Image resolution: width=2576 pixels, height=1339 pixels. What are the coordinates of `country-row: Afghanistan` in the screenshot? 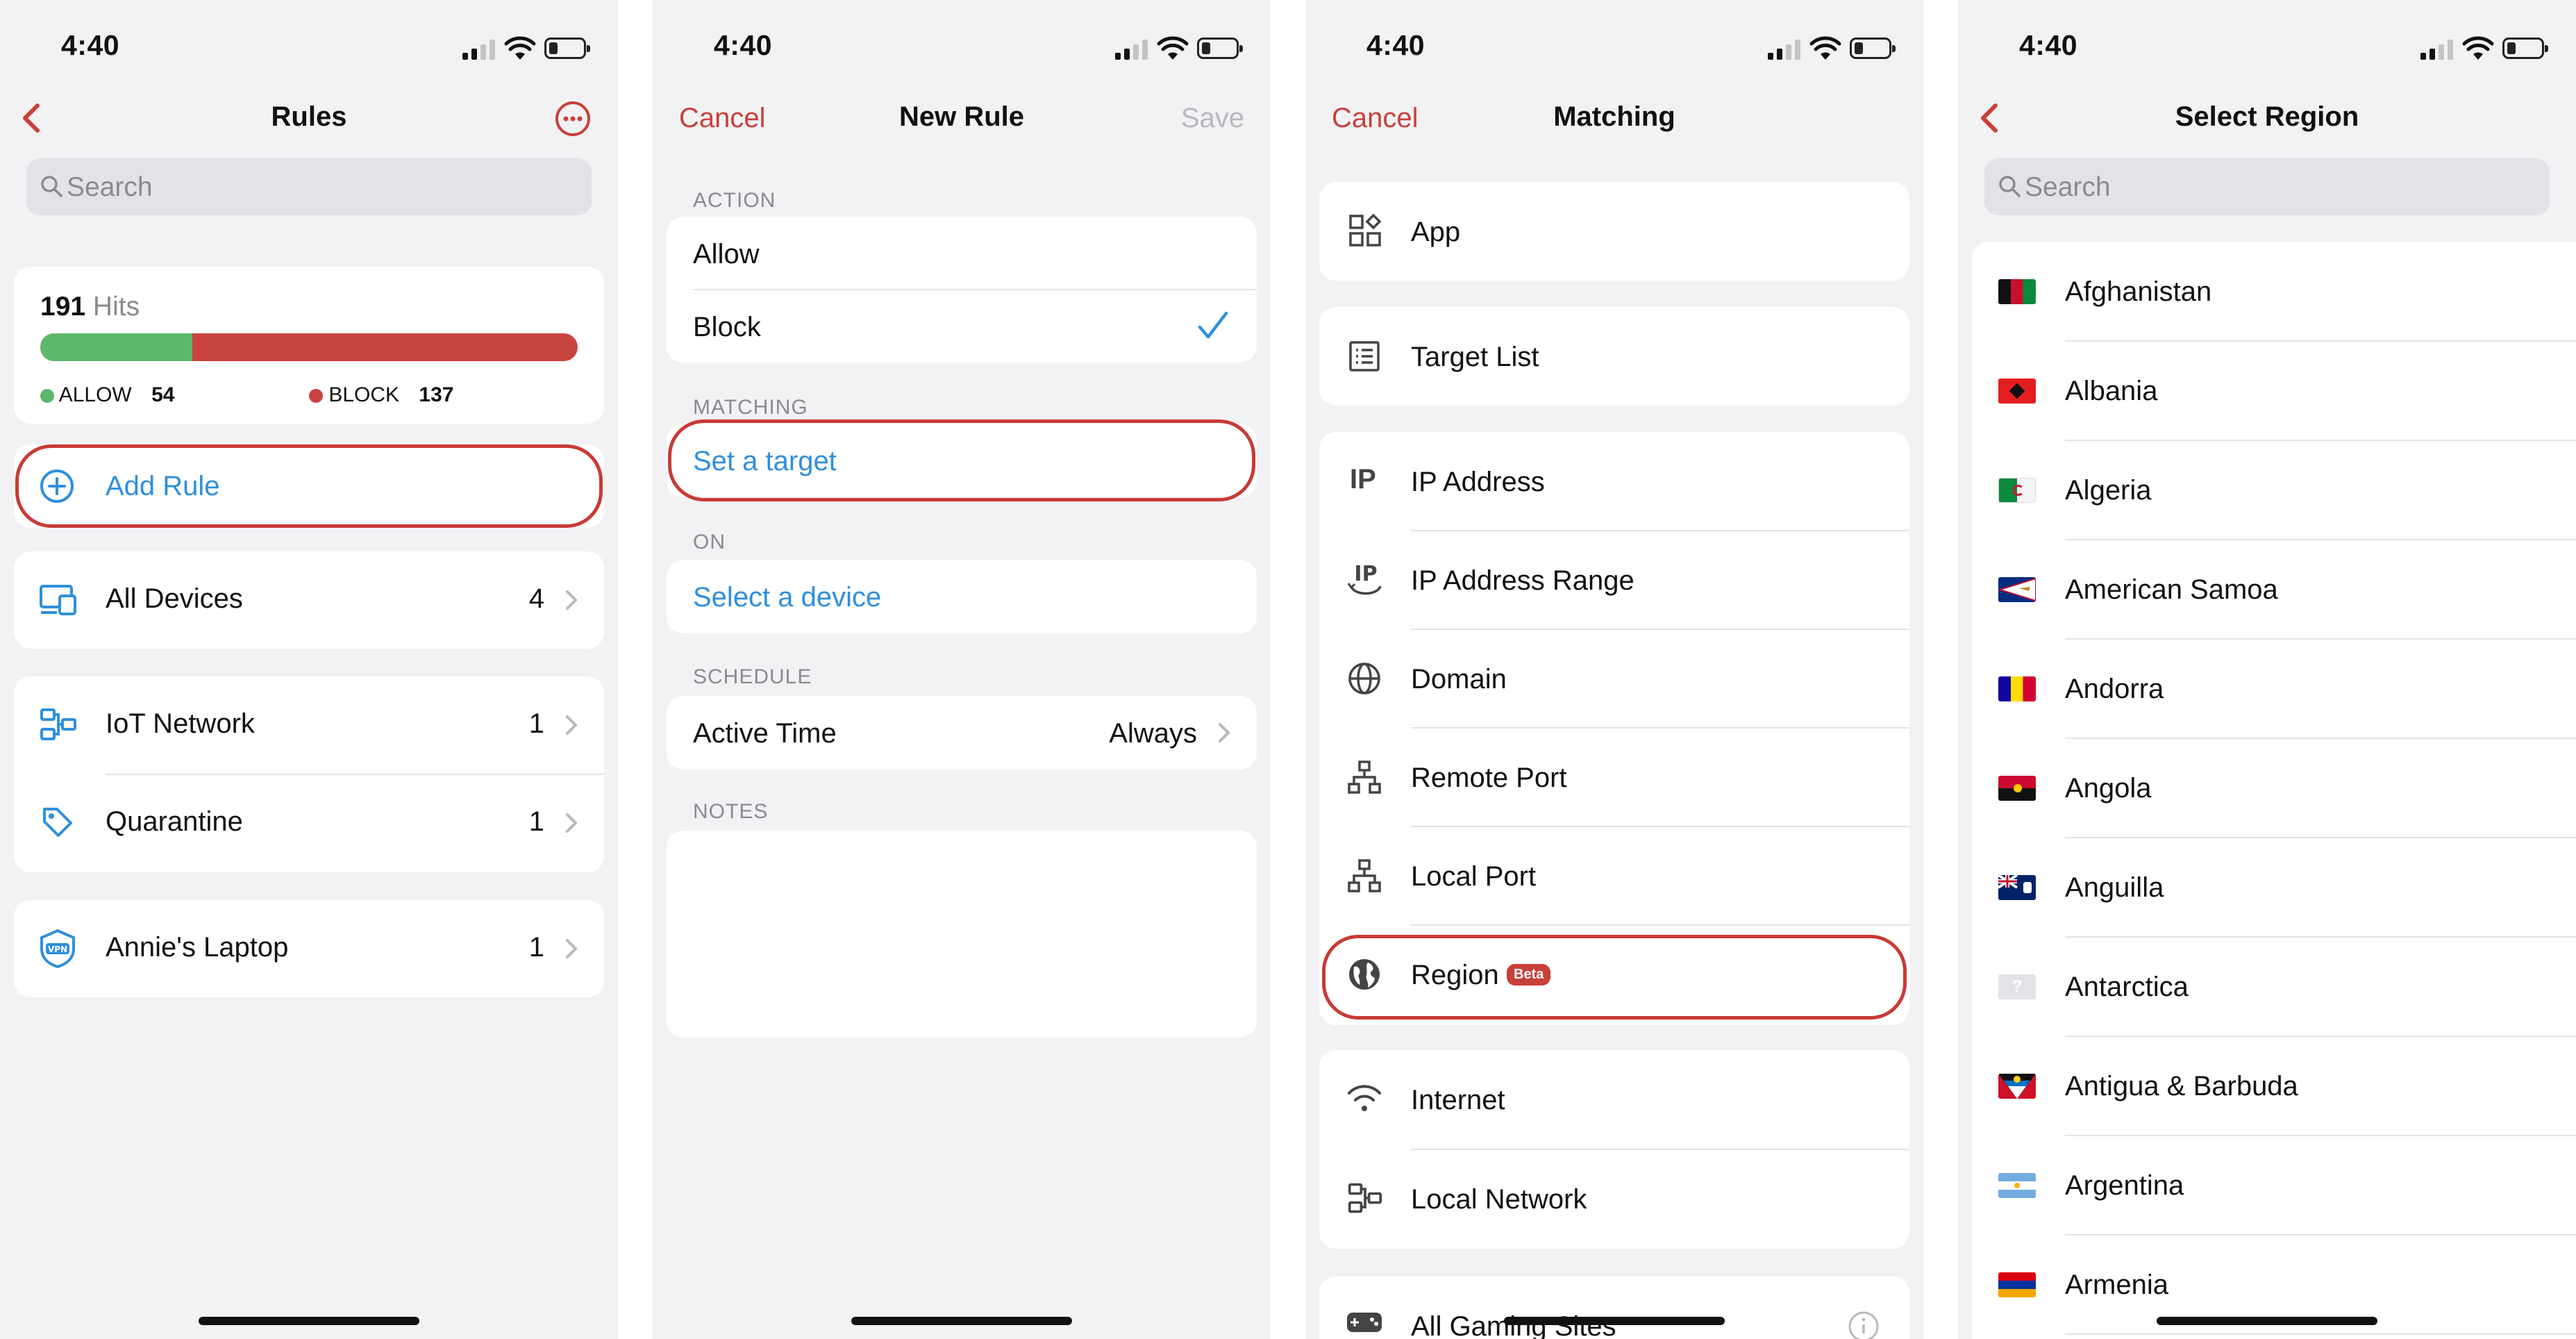 It's located at (2274, 291).